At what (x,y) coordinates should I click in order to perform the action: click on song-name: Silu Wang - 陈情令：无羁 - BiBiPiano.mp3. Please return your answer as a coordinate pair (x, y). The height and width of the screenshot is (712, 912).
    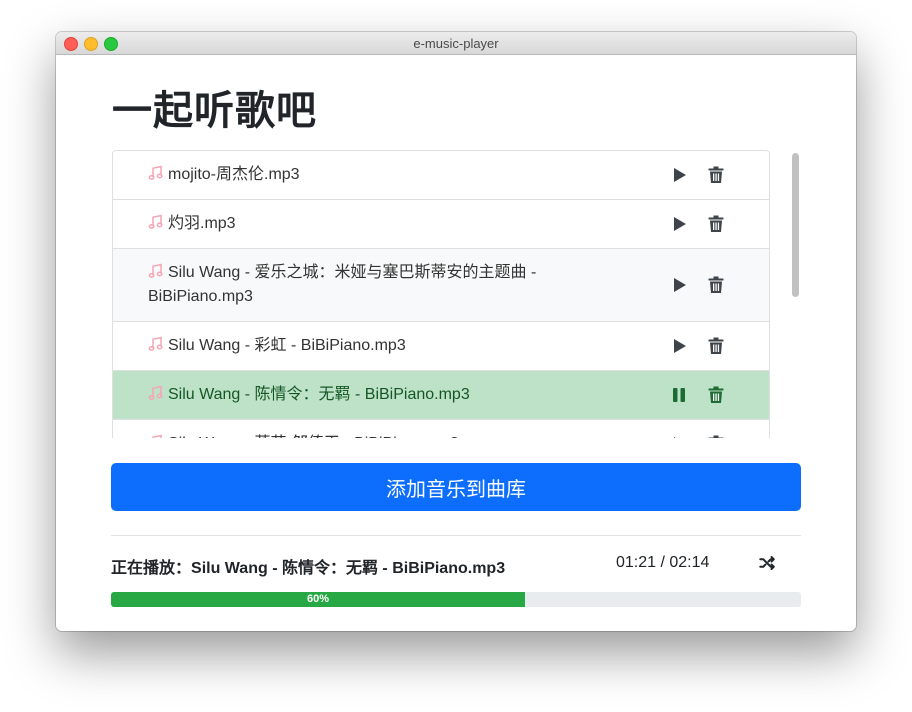
    Looking at the image, I should click on (348, 395).